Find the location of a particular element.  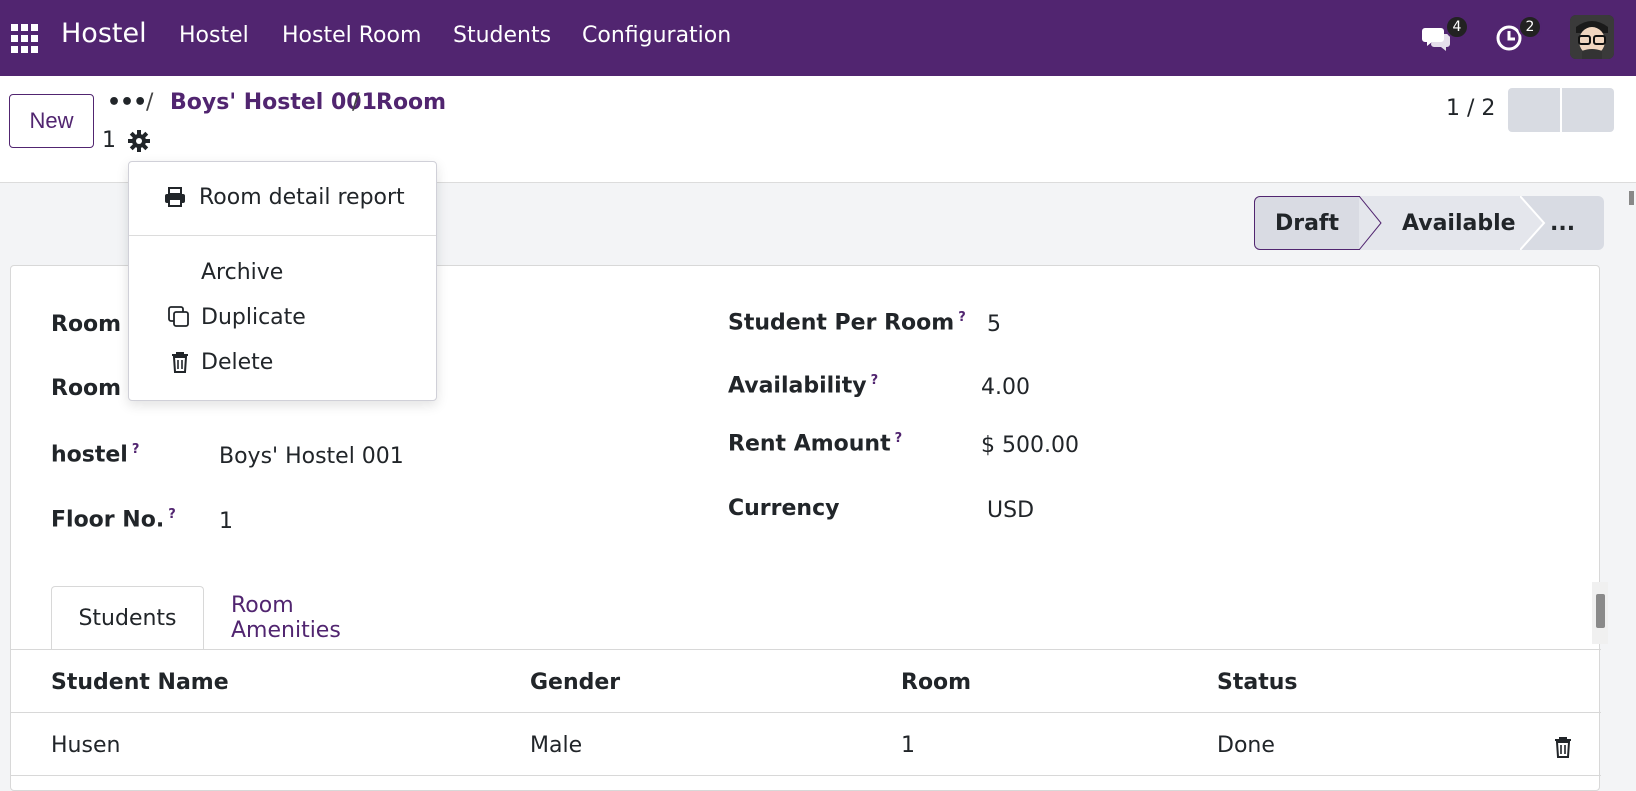

cell-room: 1 is located at coordinates (908, 745).